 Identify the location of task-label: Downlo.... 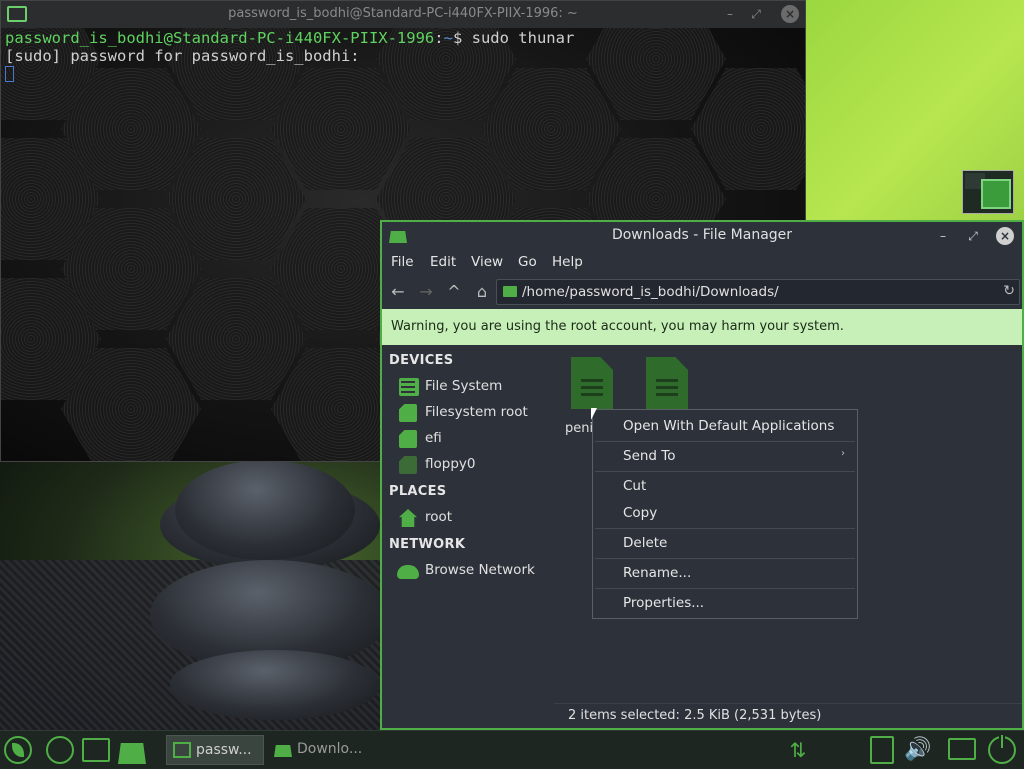
(330, 749).